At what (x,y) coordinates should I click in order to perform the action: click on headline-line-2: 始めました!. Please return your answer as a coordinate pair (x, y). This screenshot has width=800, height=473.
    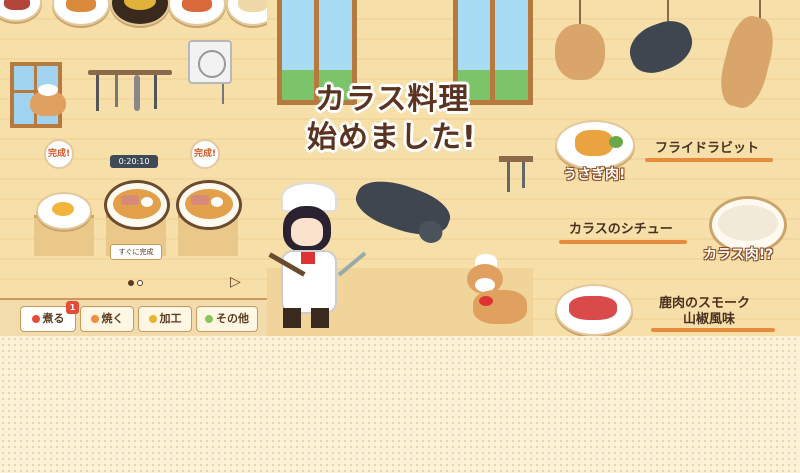
    Looking at the image, I should click on (392, 137).